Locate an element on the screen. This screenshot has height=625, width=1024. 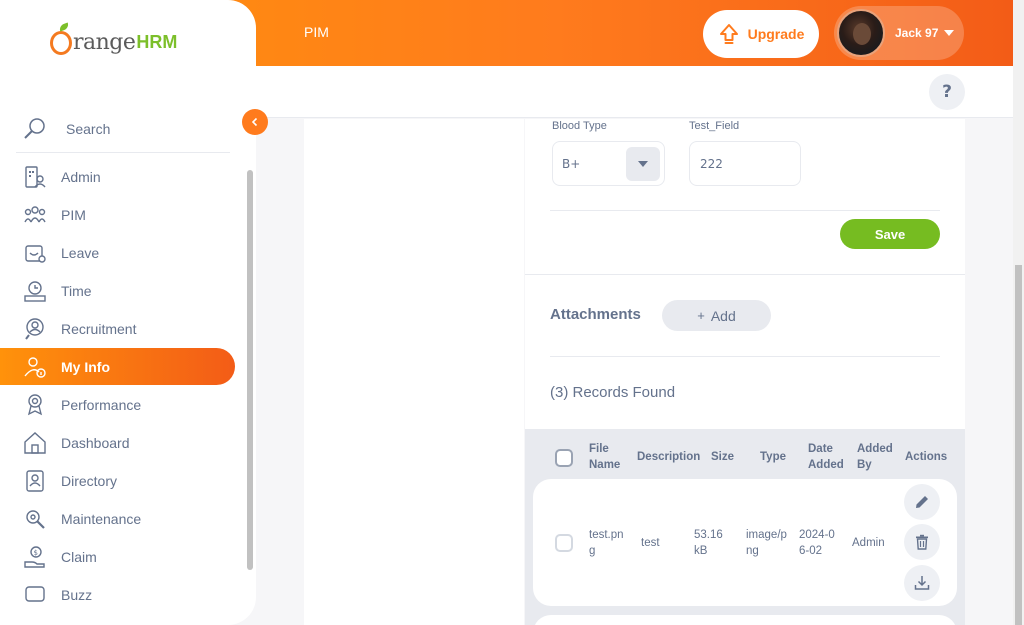
sidebar-item-label: Directory is located at coordinates (89, 480).